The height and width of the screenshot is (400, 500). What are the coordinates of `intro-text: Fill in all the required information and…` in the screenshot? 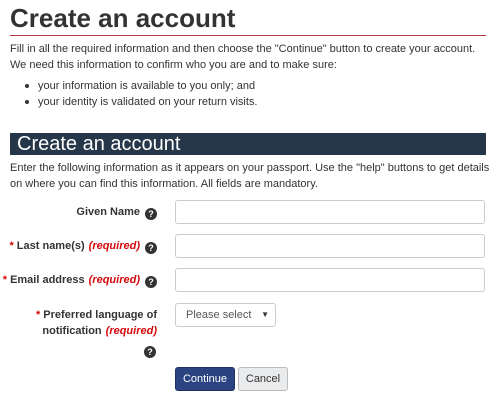 It's located at (243, 57).